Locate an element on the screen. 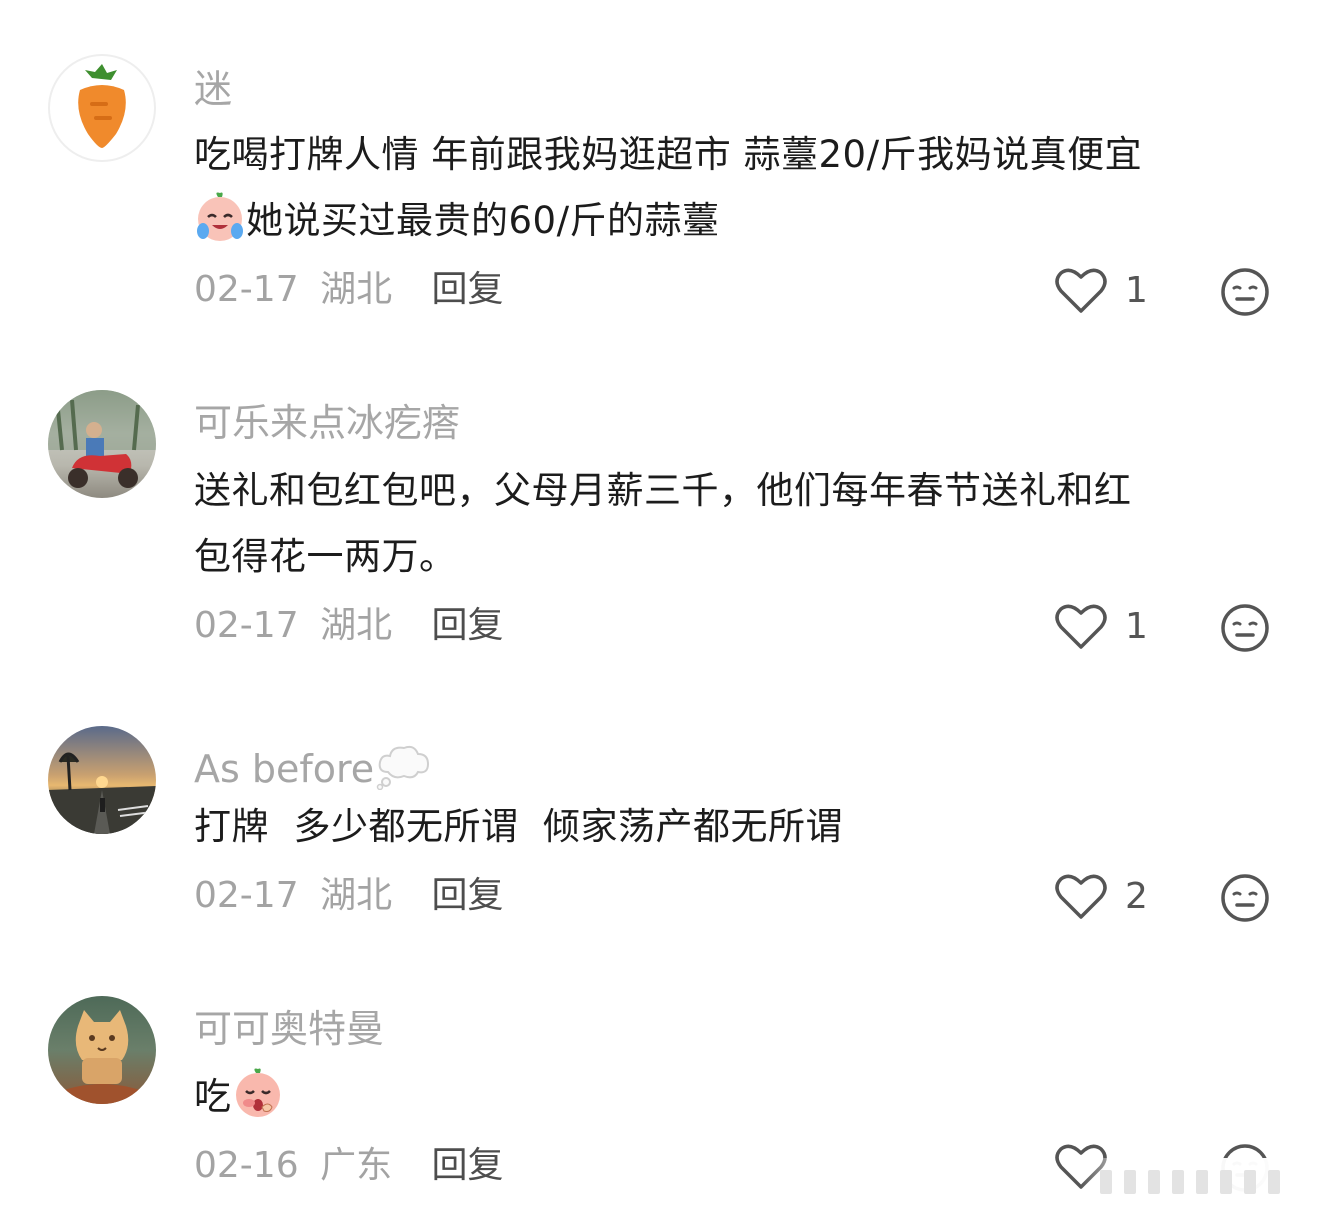 Image resolution: width=1320 pixels, height=1214 pixels. comment-text: 吃 is located at coordinates (729, 1097).